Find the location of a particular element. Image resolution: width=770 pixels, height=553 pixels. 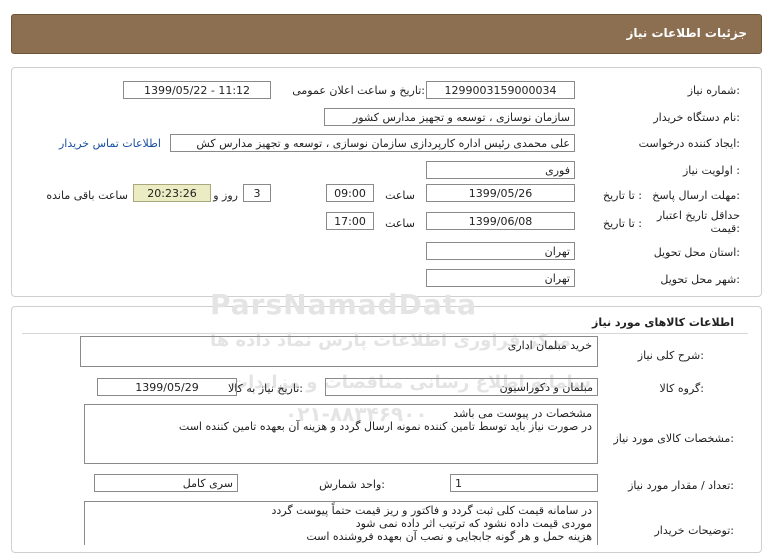

remaining-time-field: 20:23:26 is located at coordinates (172, 193).